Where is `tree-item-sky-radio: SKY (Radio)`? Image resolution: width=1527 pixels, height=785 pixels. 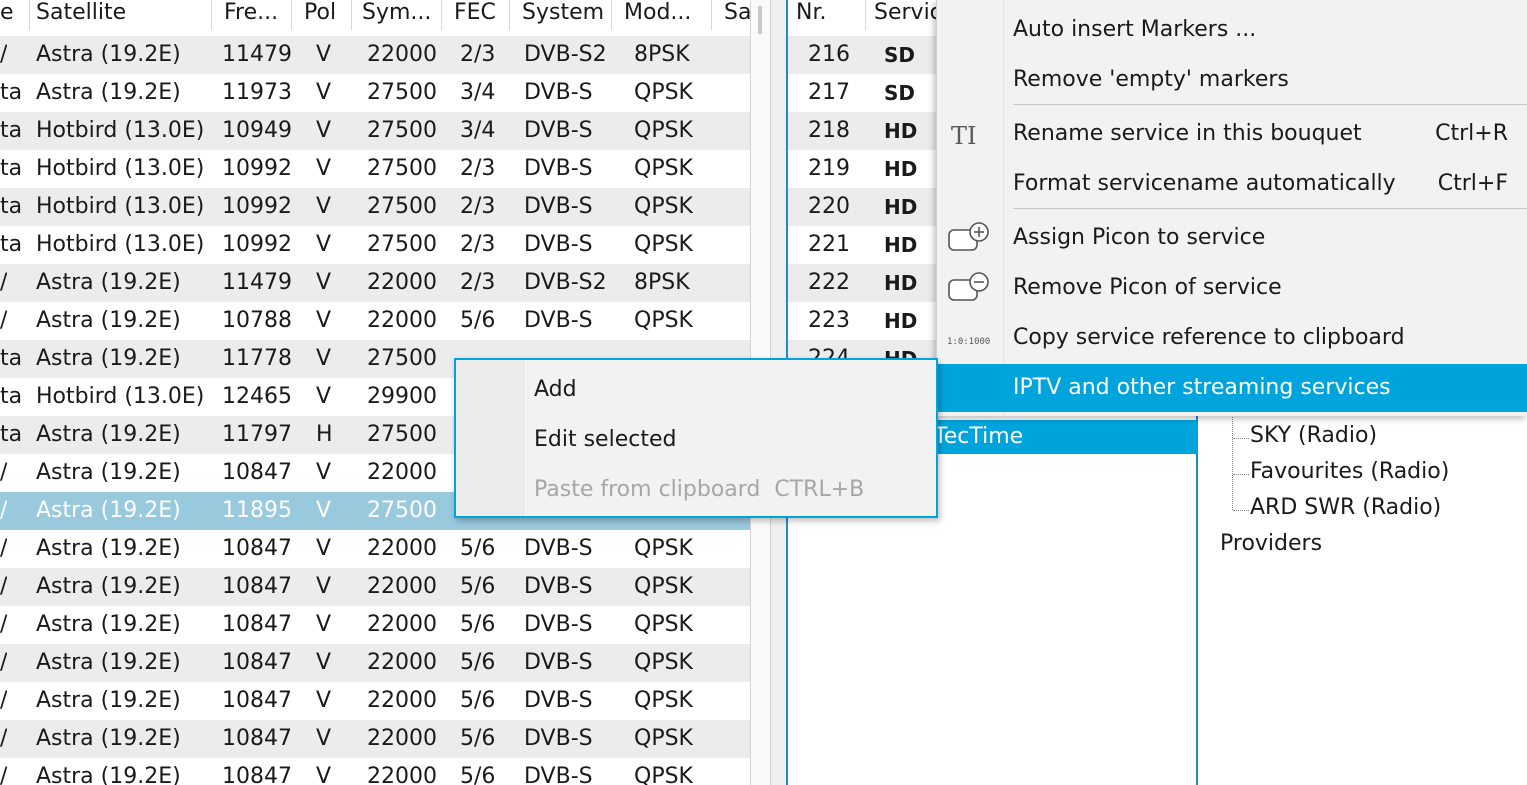 tree-item-sky-radio: SKY (Radio) is located at coordinates (1313, 436).